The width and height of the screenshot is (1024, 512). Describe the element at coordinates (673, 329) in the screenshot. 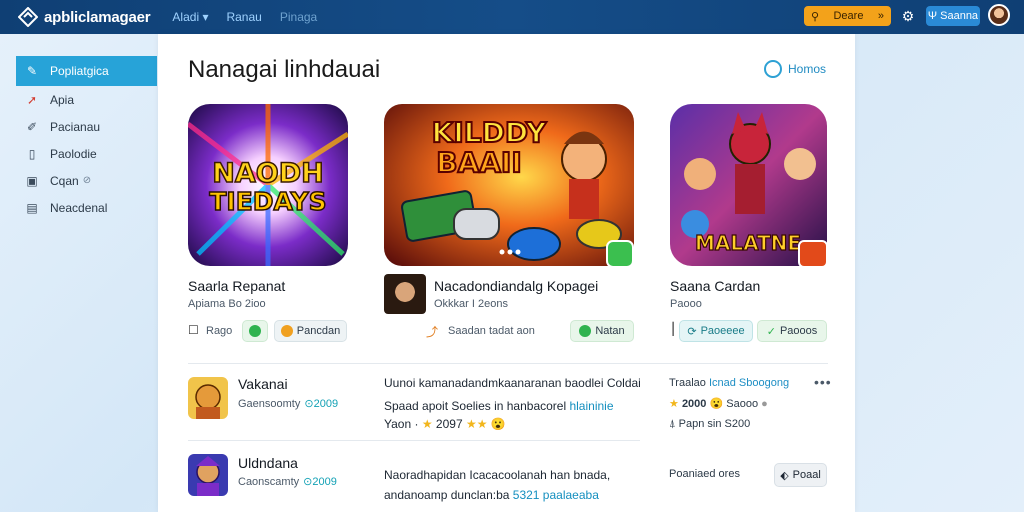

I see `pin-icon: ⎮` at that location.